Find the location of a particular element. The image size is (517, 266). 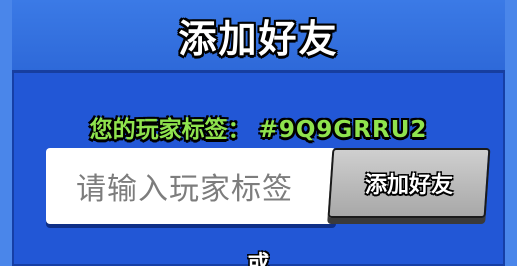

player-tag-input-placeholder: 请输入玩家标签 is located at coordinates (184, 189).